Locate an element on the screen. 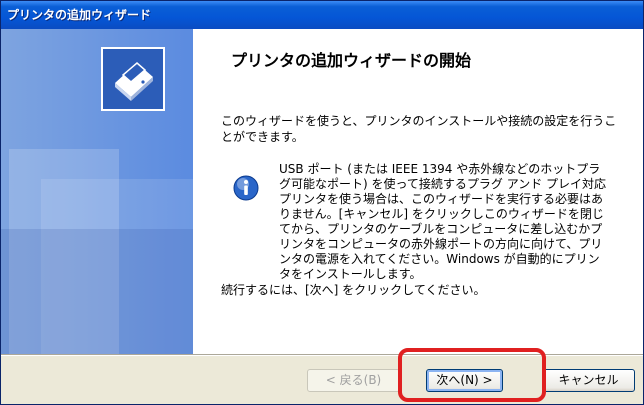  page-title: プリンタの追加ウィザードの開始 is located at coordinates (351, 60).